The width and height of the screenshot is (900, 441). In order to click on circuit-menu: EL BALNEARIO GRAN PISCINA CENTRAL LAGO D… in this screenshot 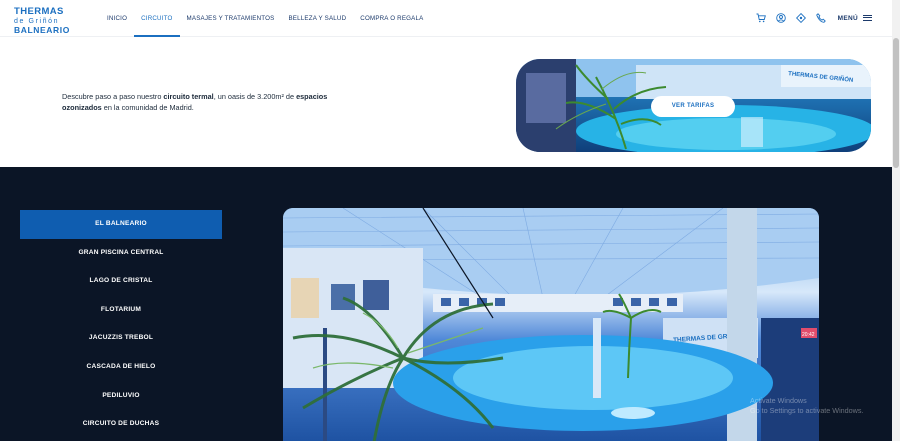, I will do `click(121, 324)`.